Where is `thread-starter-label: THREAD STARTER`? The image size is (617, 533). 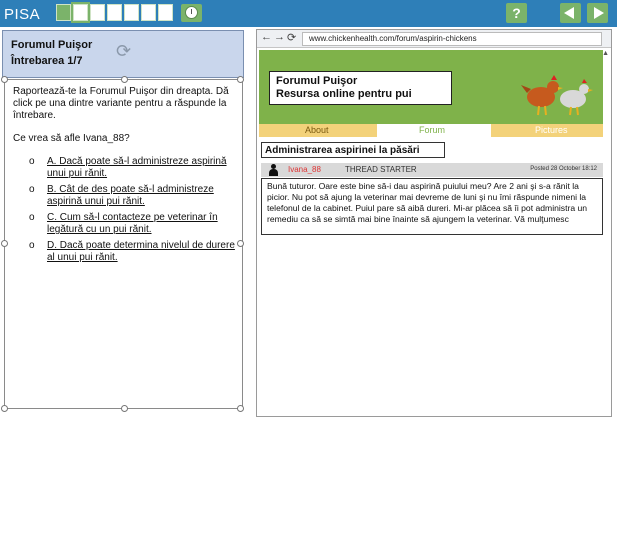 thread-starter-label: THREAD STARTER is located at coordinates (381, 169).